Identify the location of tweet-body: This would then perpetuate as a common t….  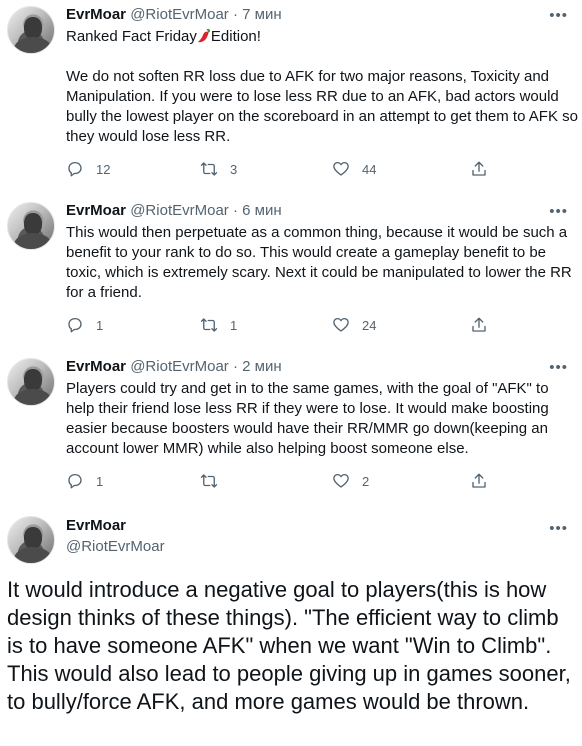
(319, 262).